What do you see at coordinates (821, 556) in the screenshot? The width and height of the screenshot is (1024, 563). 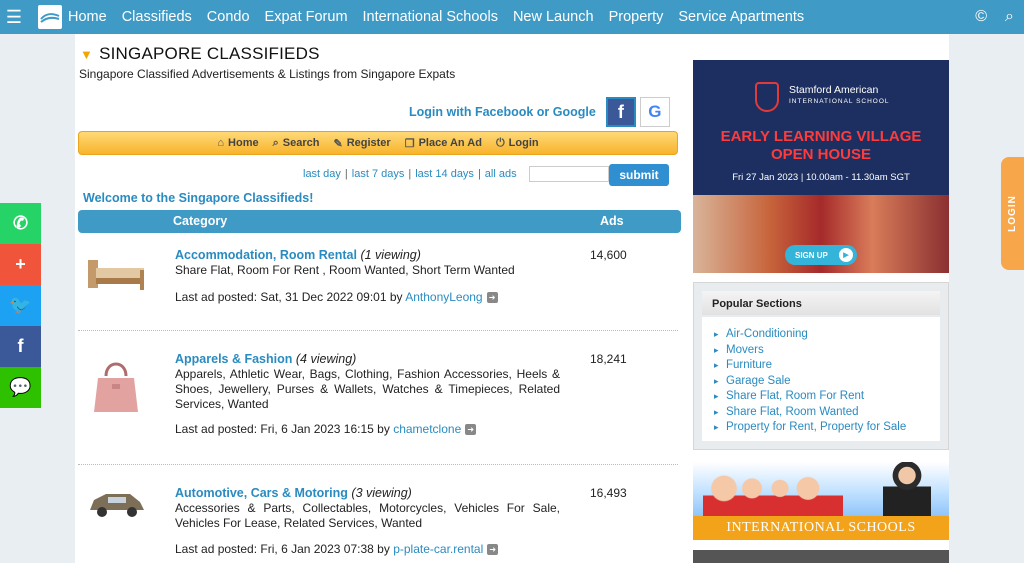 I see `next-banner` at bounding box center [821, 556].